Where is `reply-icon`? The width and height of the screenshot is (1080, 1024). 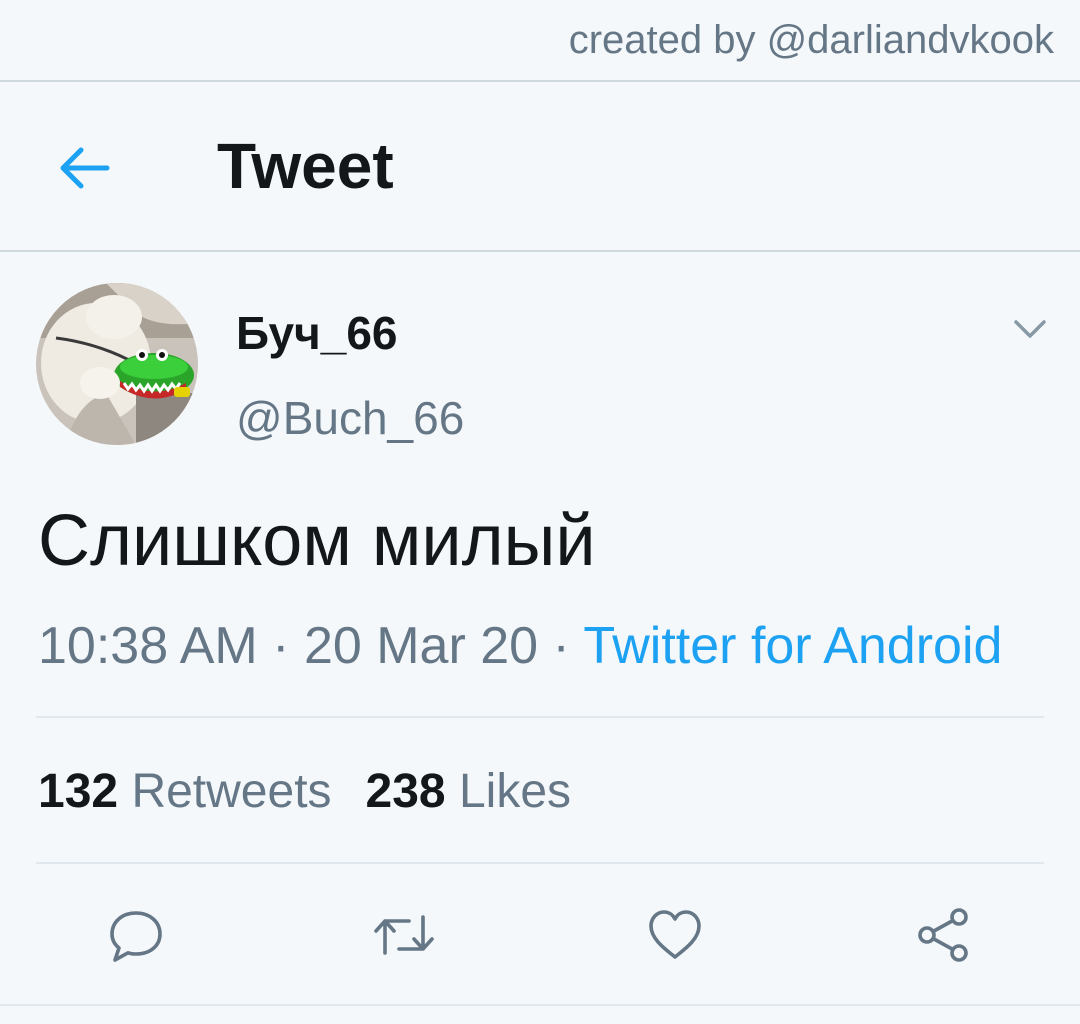
reply-icon is located at coordinates (136, 936).